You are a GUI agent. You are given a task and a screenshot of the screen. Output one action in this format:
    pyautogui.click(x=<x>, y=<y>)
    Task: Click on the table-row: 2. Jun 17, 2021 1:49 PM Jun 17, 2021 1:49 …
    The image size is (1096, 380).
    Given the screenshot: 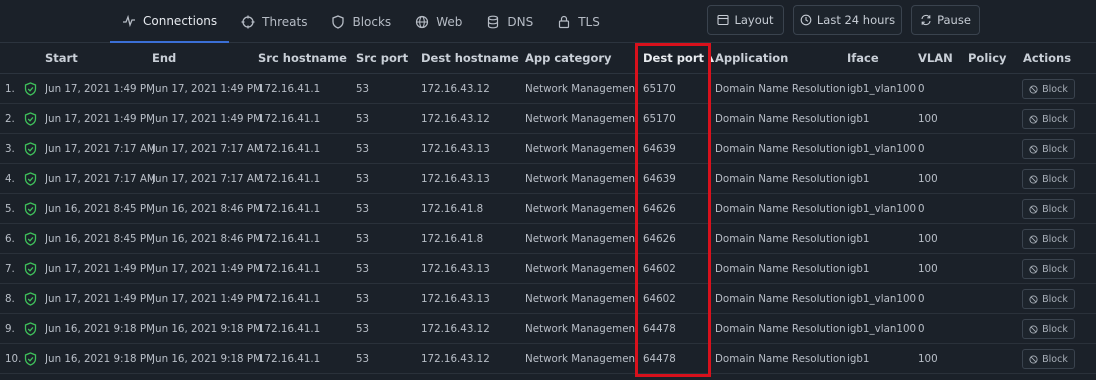 What is the action you would take?
    pyautogui.click(x=548, y=119)
    